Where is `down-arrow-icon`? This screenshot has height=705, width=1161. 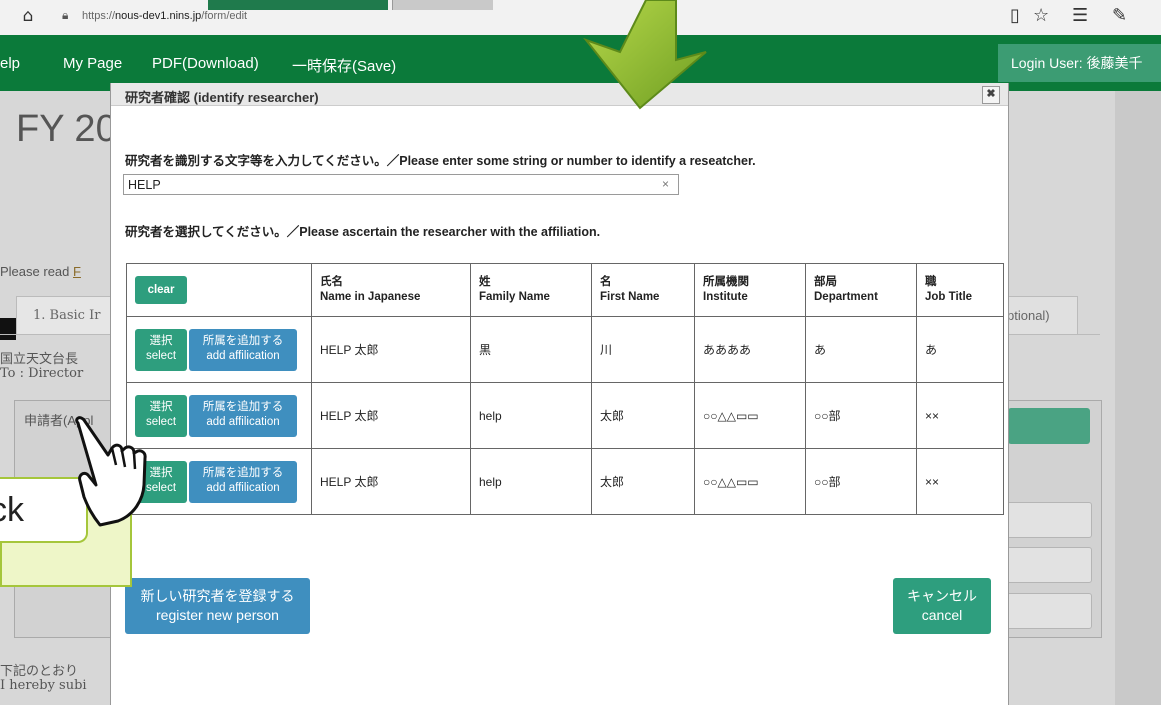
down-arrow-icon is located at coordinates (645, 55).